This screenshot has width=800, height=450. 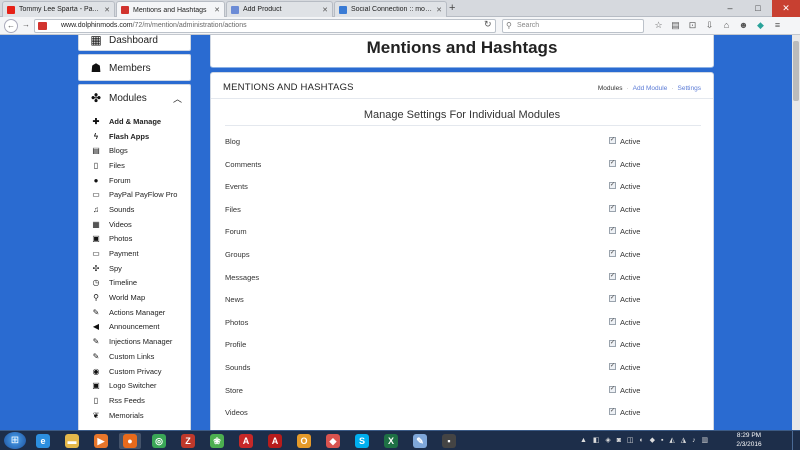 I want to click on acrobat-icon: A, so click(x=246, y=441).